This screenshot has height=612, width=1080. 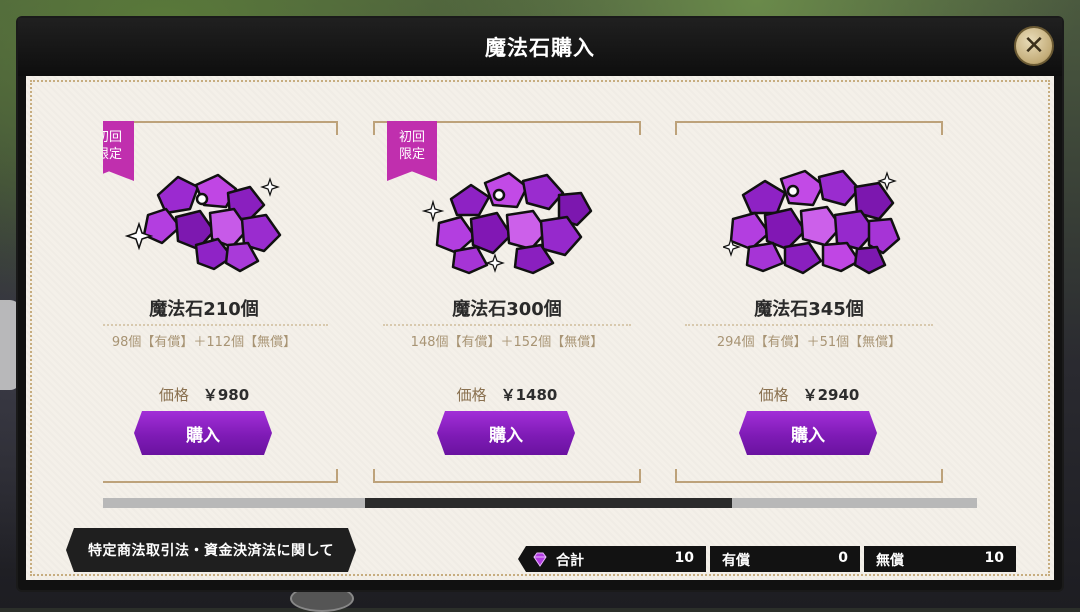 I want to click on product-name: 魔法石210個, so click(x=204, y=309).